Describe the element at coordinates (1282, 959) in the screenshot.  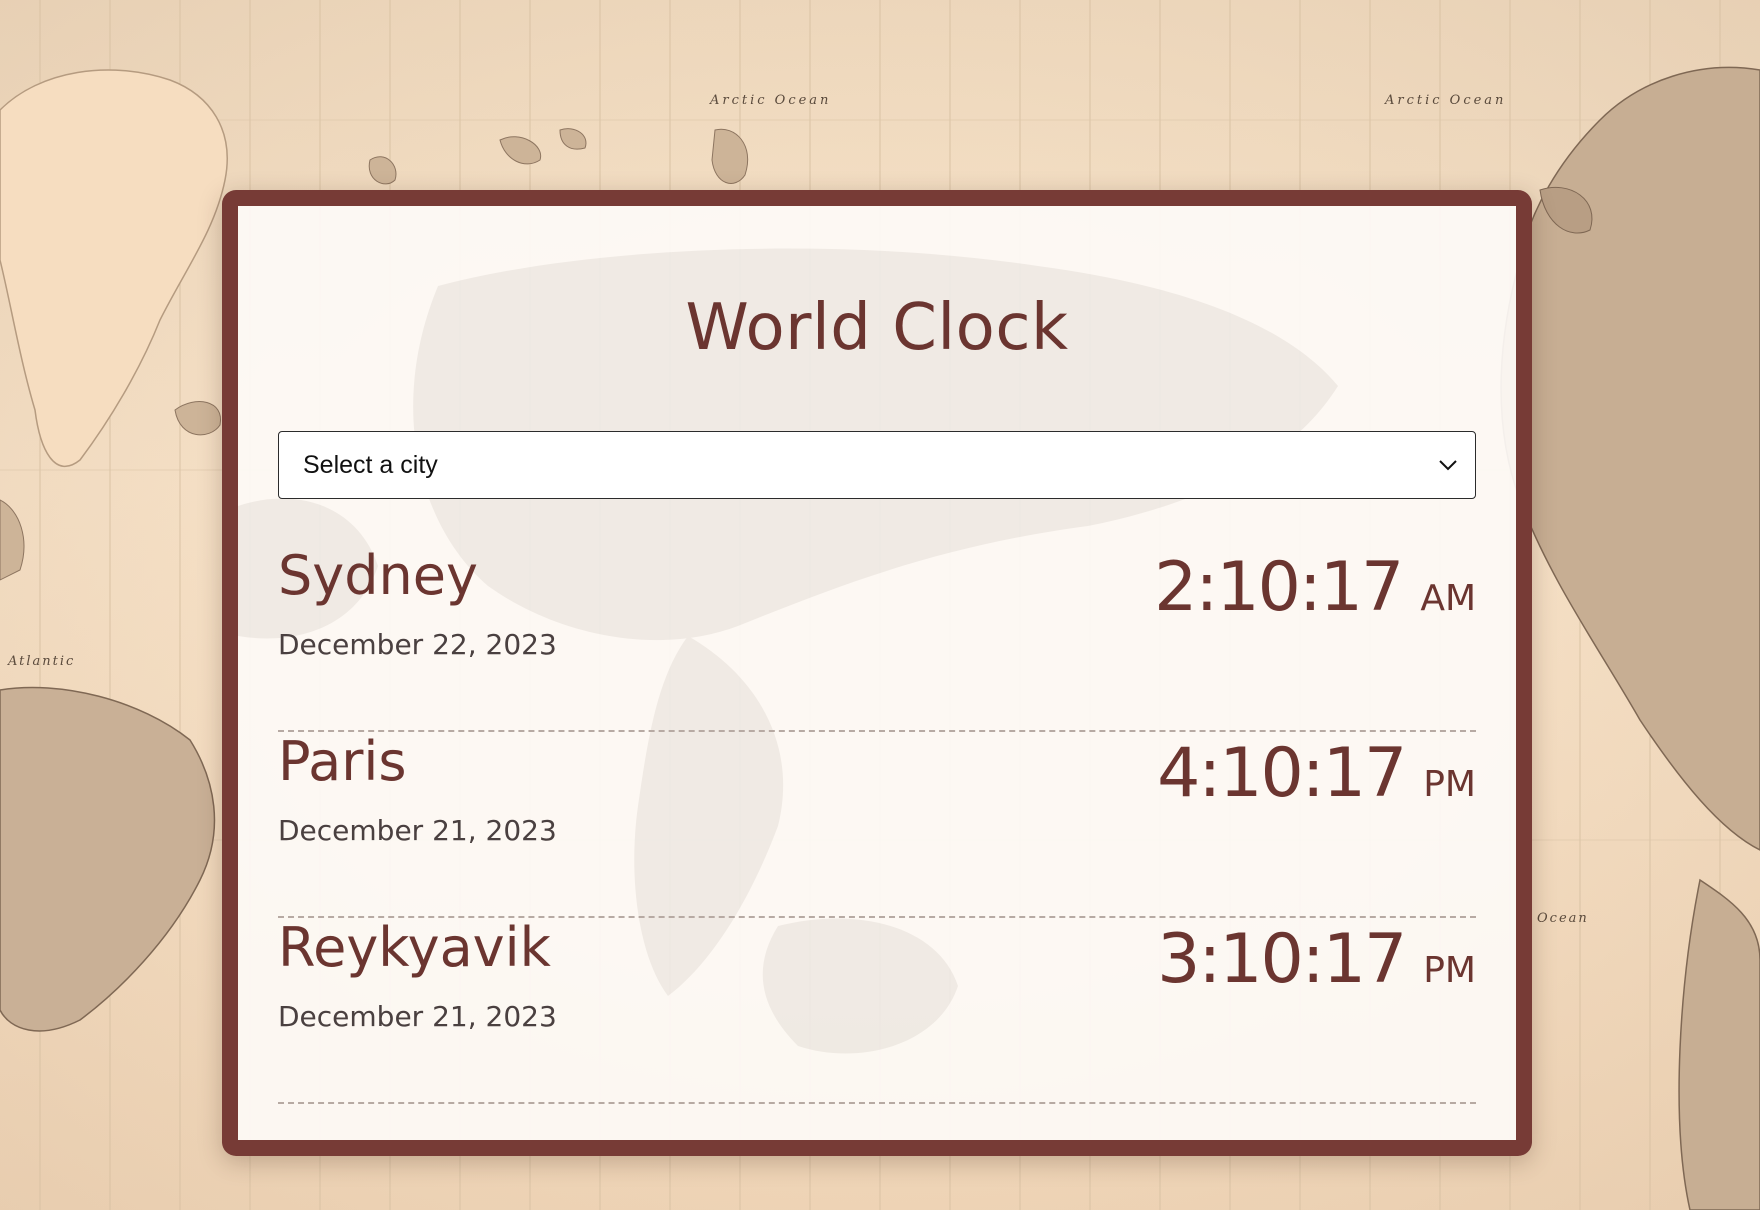
I see `time-digits: 3:10:17` at that location.